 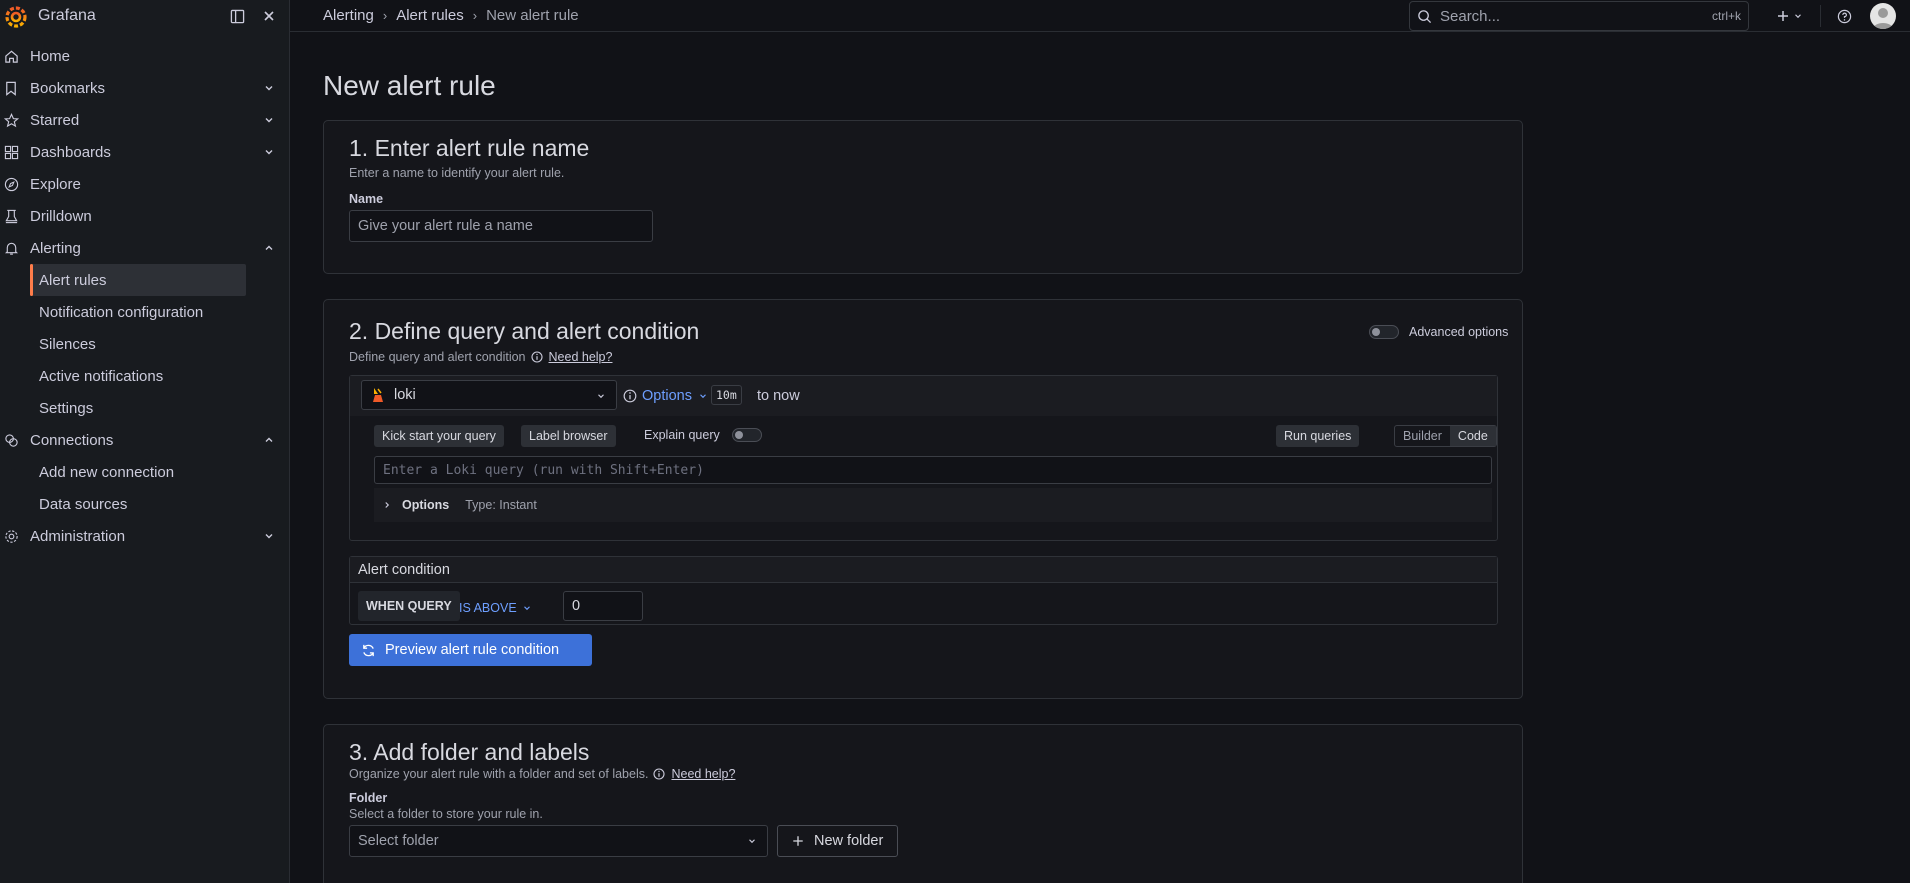 I want to click on editor-mode-switch: Builder Code, so click(x=1445, y=436).